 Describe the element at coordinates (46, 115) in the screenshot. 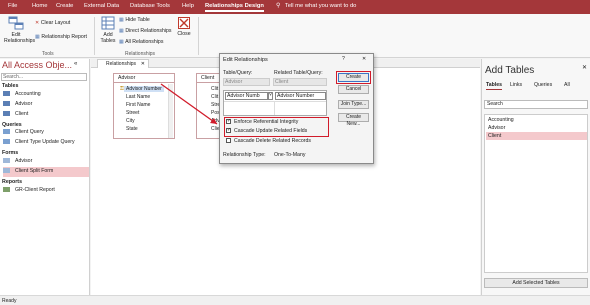

I see `nav-item-client: Client` at that location.